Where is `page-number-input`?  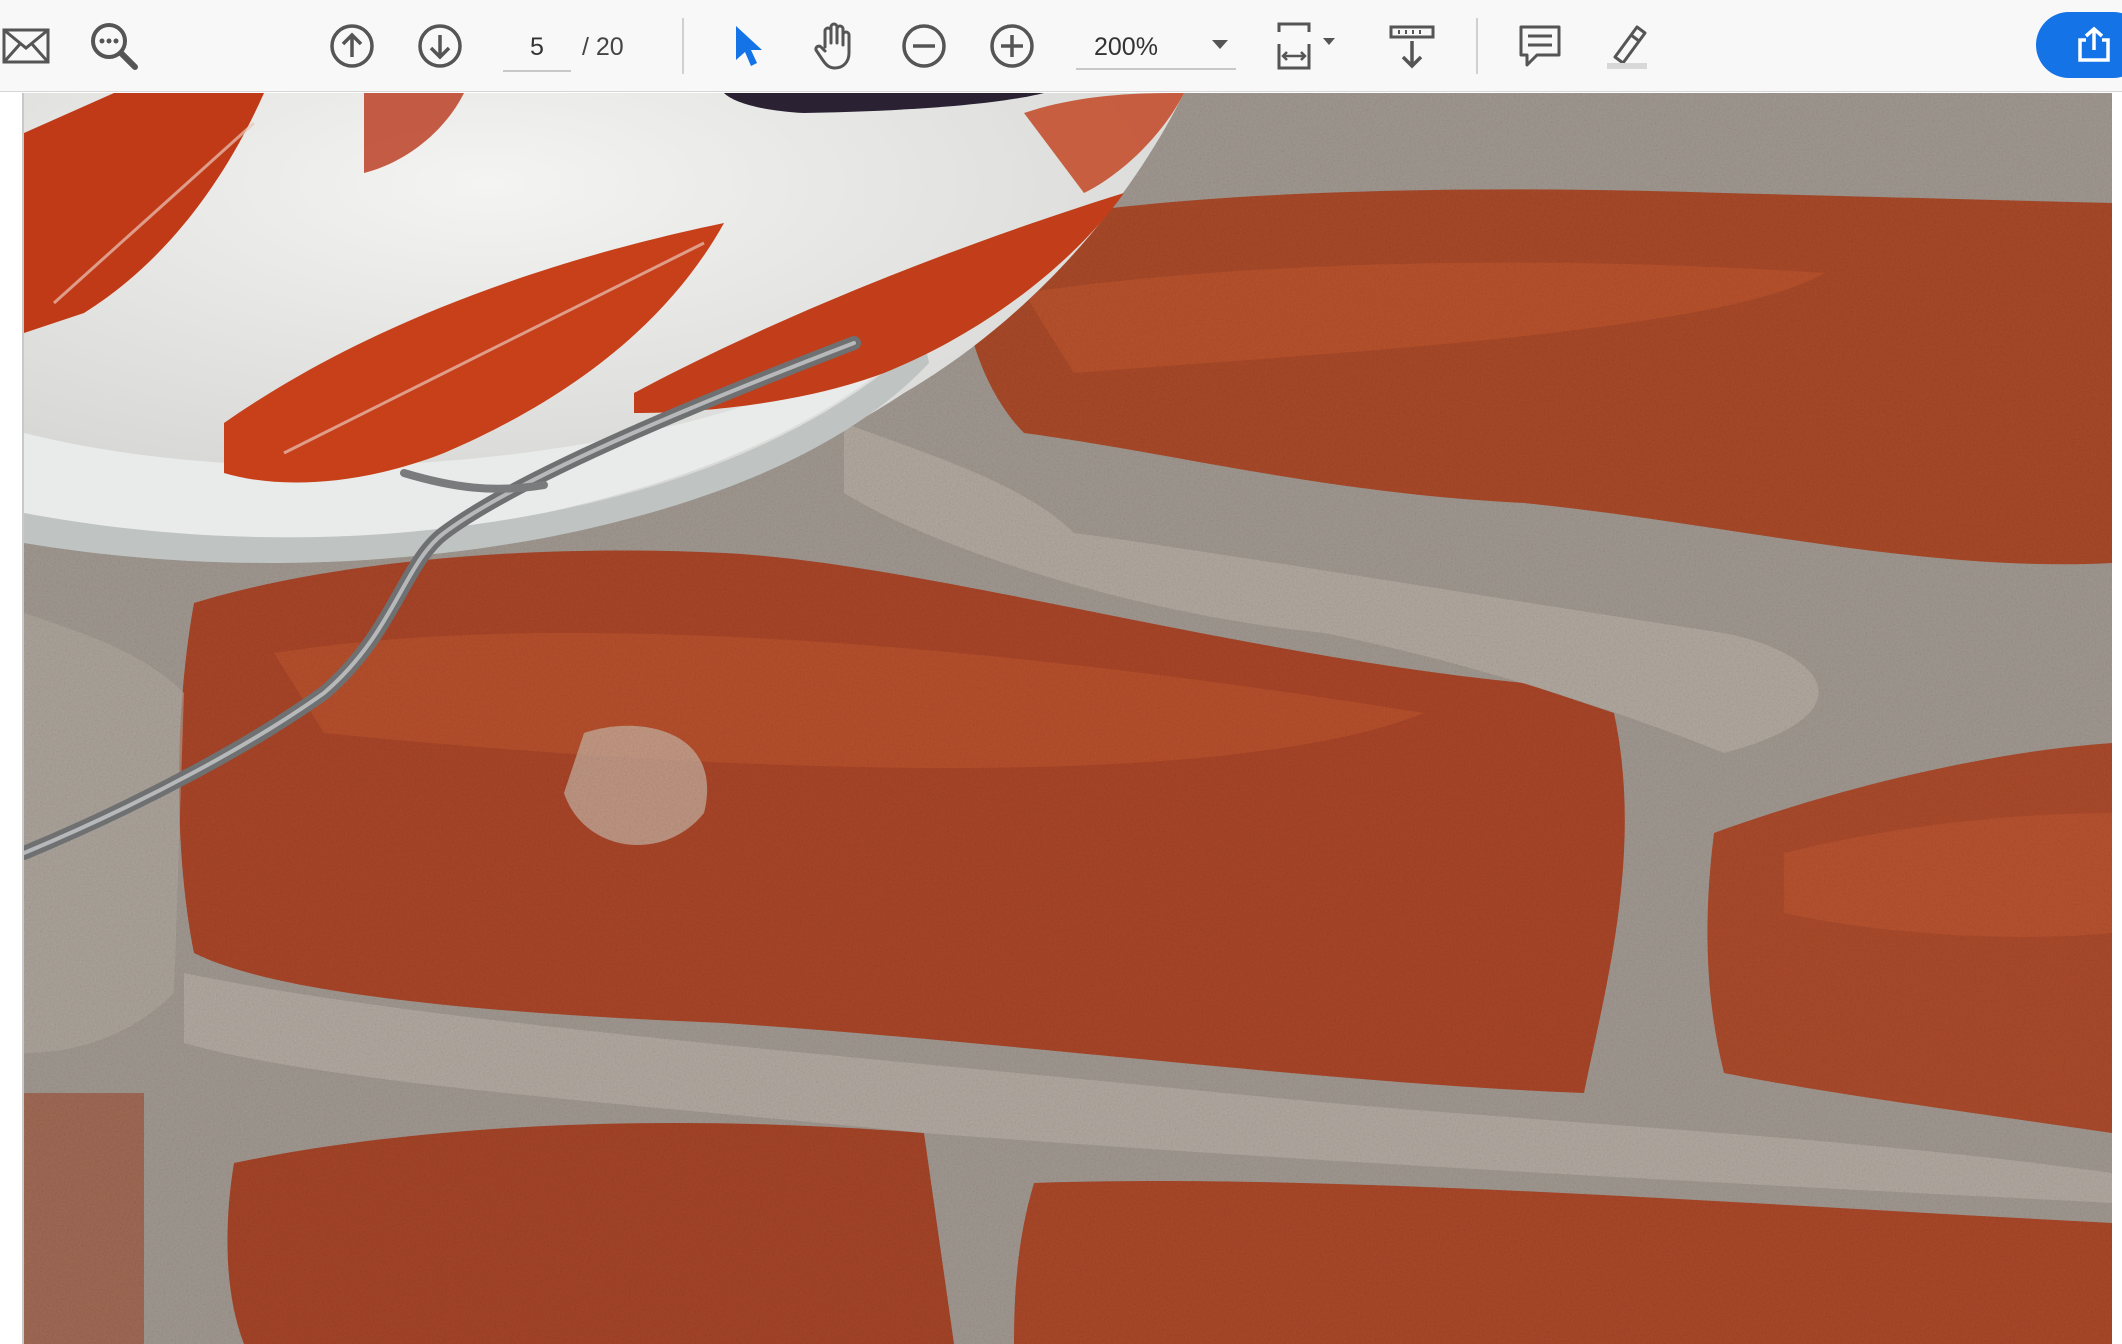
page-number-input is located at coordinates (537, 48).